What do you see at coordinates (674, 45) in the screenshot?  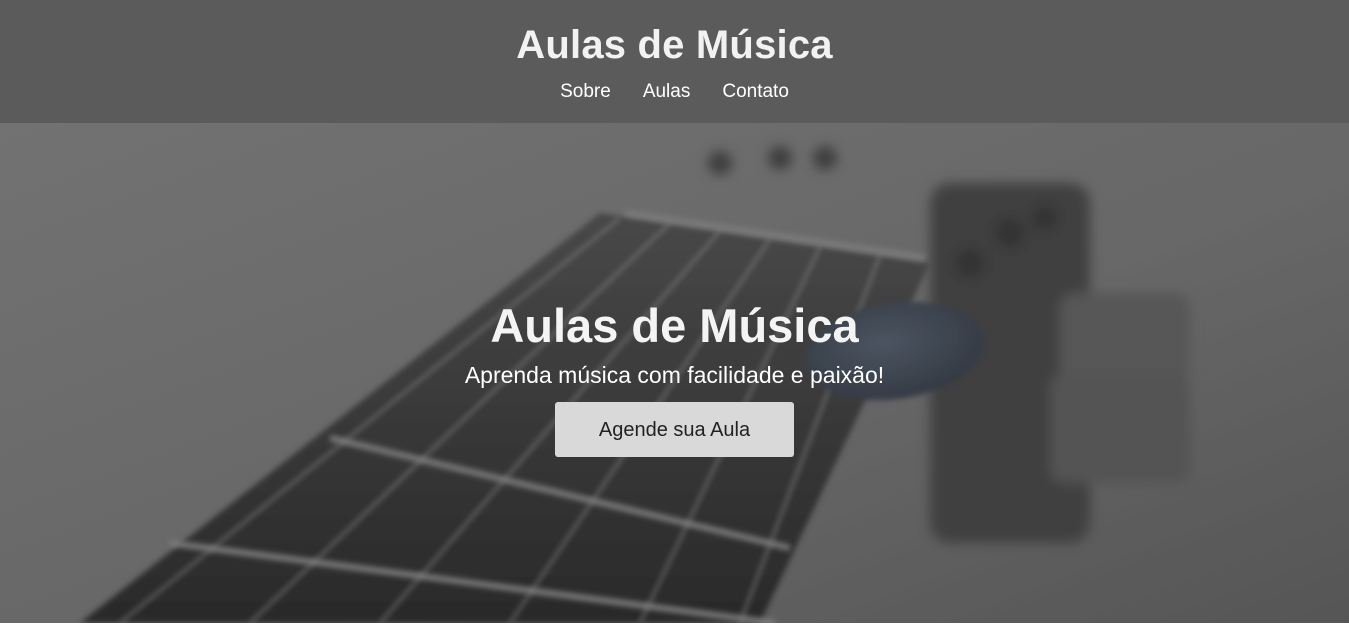 I see `site-title: Aulas de Música` at bounding box center [674, 45].